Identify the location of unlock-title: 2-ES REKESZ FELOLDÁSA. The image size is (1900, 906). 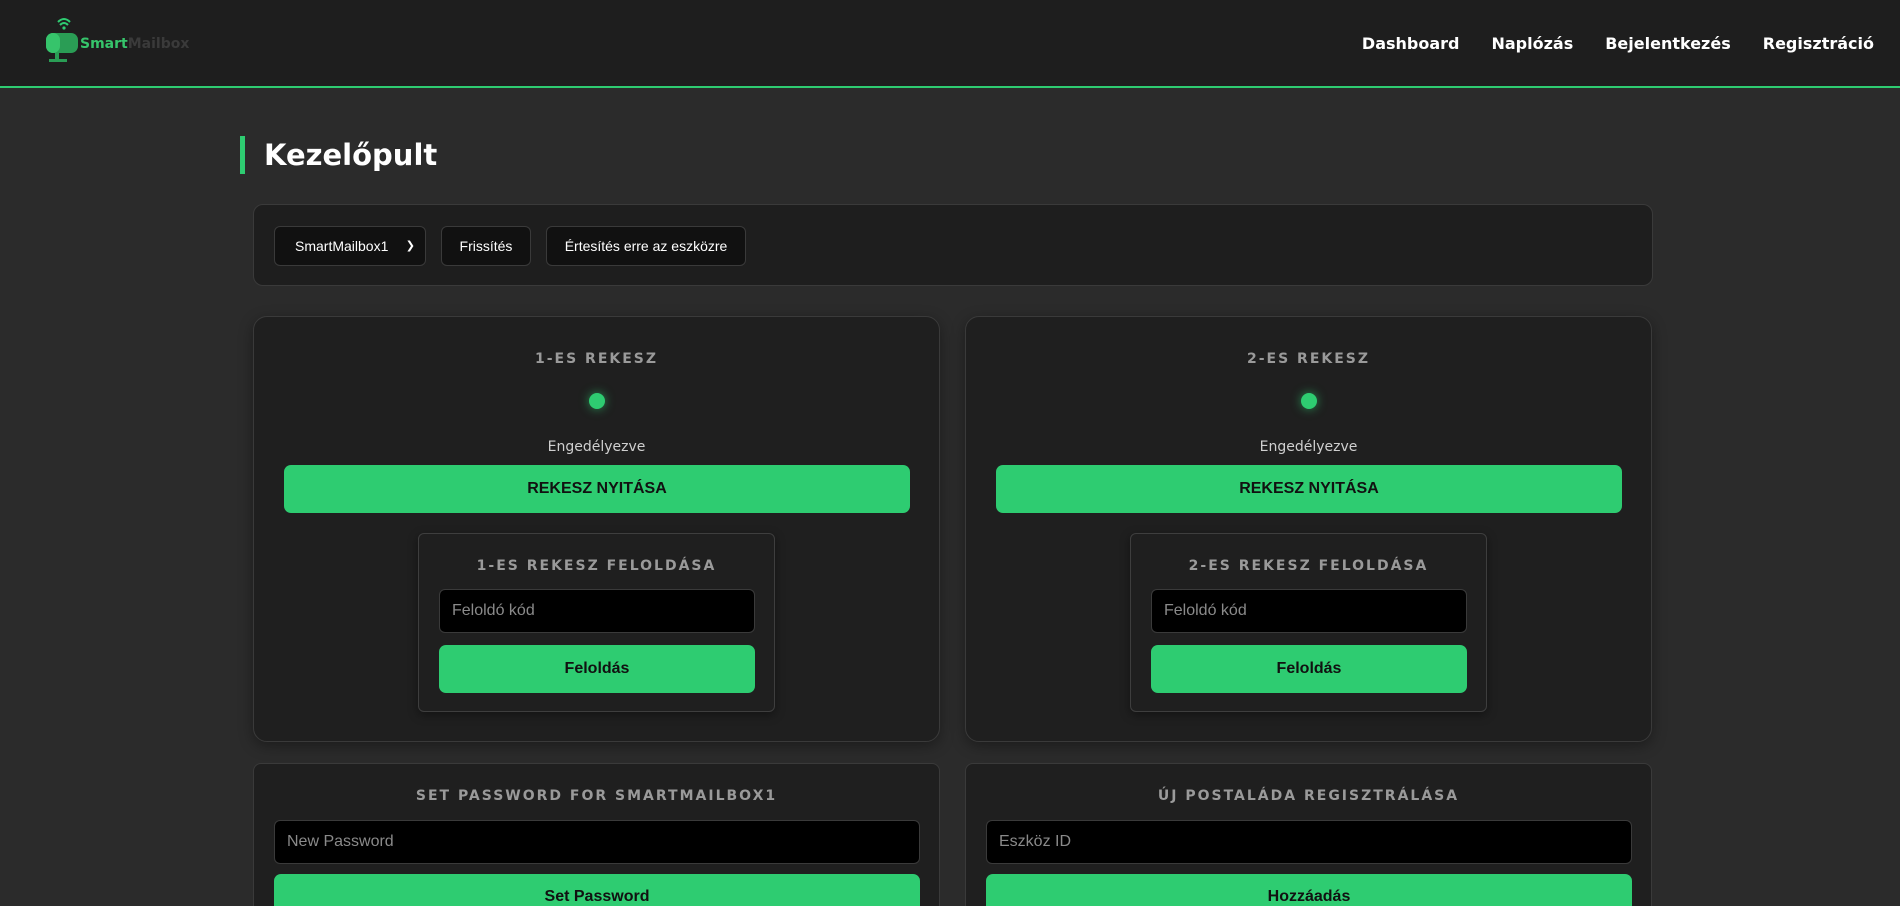
(1308, 566).